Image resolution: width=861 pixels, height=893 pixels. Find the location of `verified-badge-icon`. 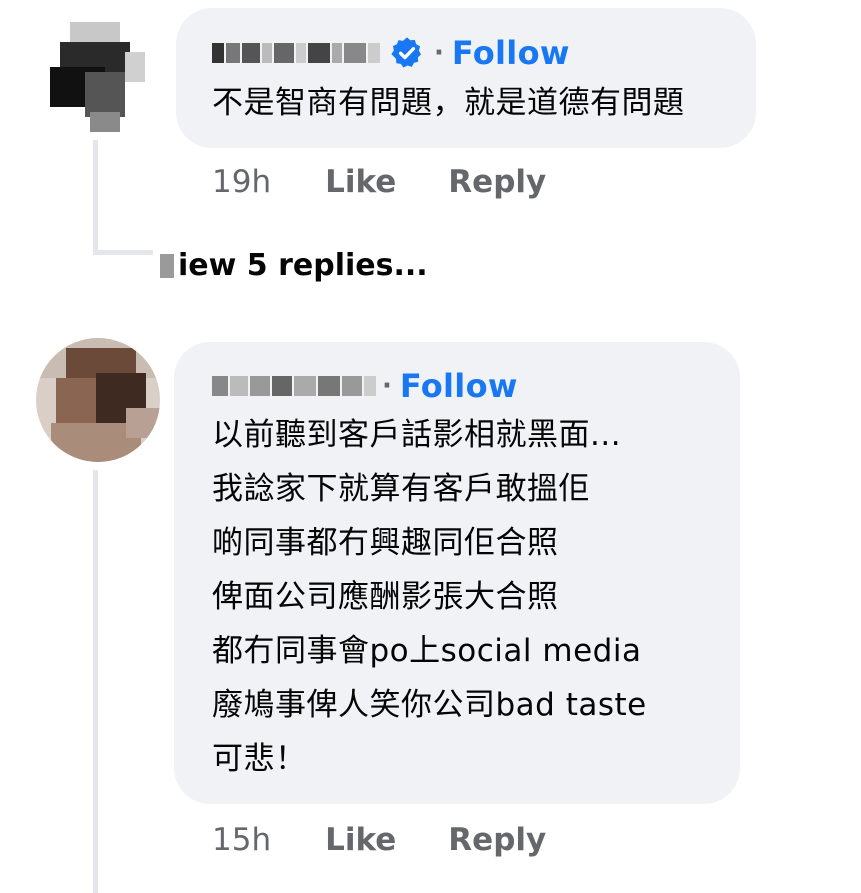

verified-badge-icon is located at coordinates (406, 52).